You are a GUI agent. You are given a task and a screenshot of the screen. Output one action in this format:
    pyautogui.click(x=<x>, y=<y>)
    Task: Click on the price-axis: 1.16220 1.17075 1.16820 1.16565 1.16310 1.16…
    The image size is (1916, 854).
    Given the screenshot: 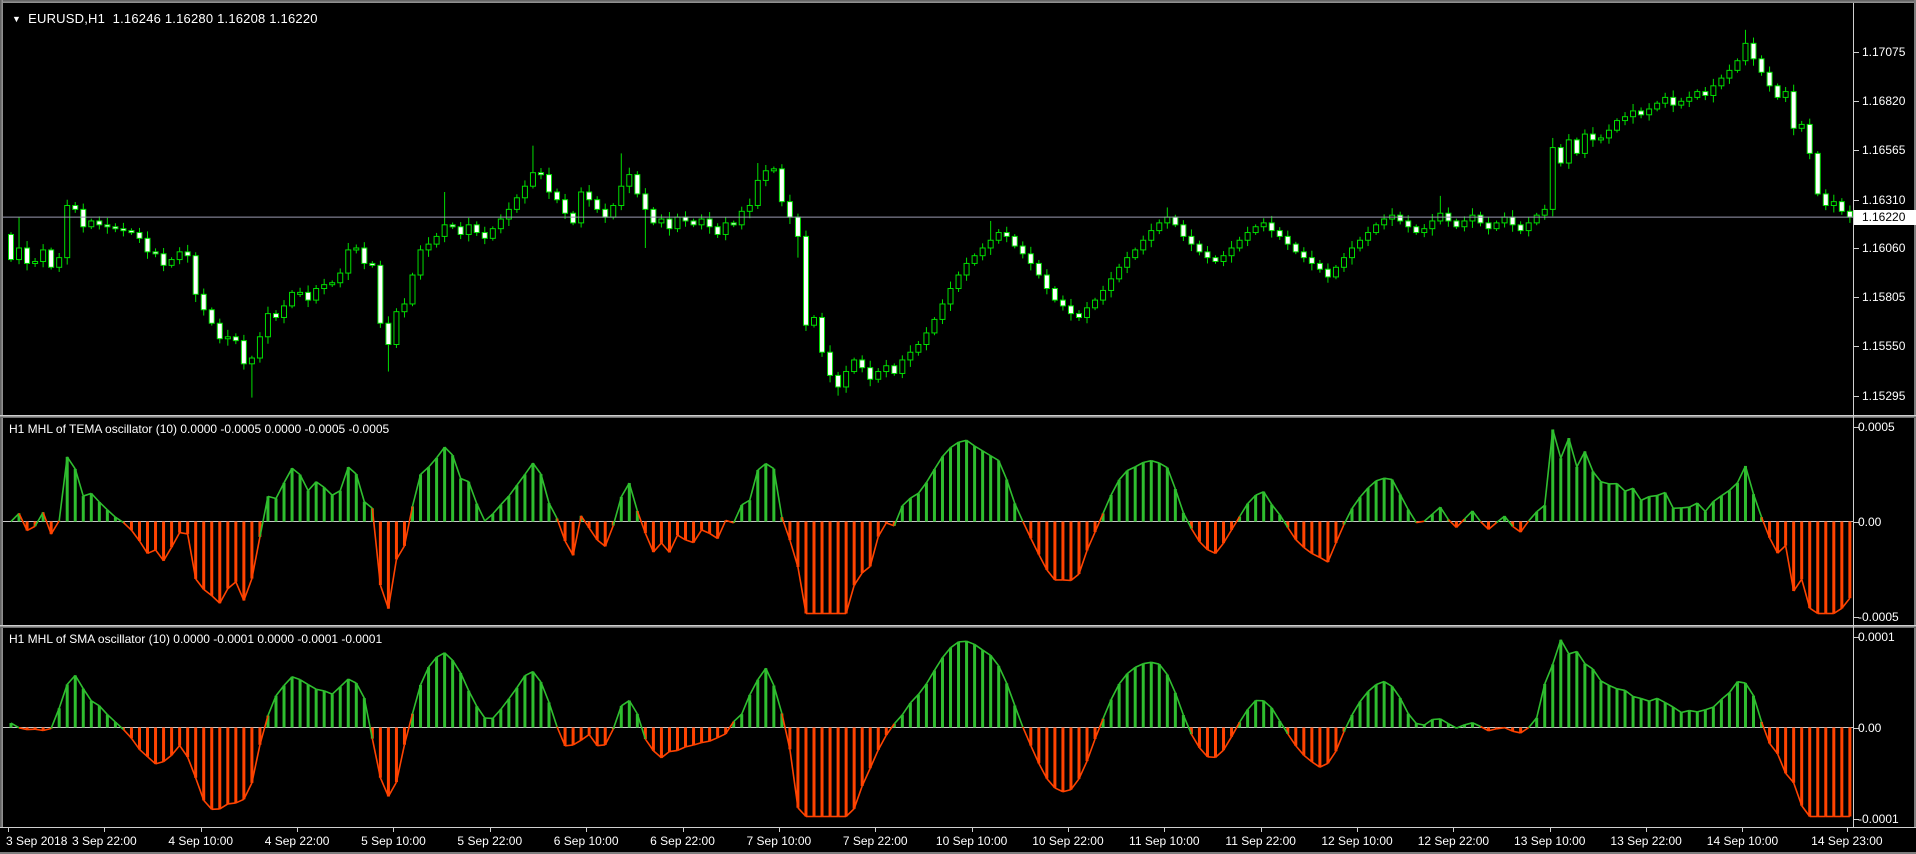 What is the action you would take?
    pyautogui.click(x=1884, y=415)
    